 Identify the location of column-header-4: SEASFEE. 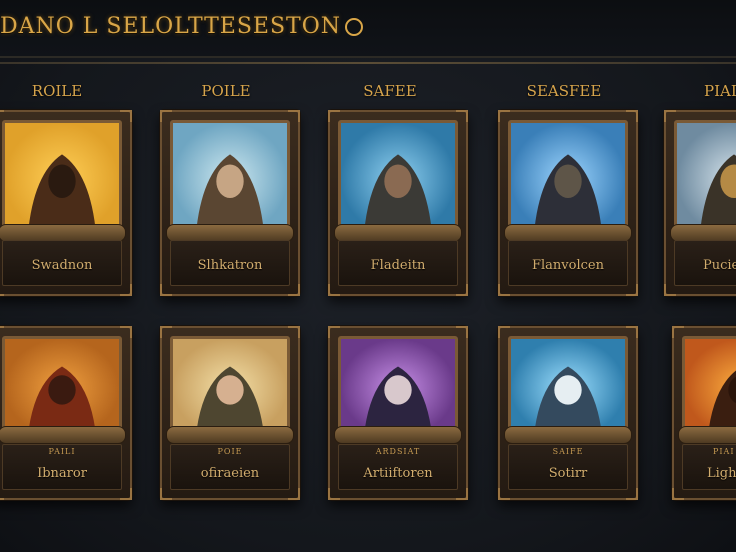
(564, 91).